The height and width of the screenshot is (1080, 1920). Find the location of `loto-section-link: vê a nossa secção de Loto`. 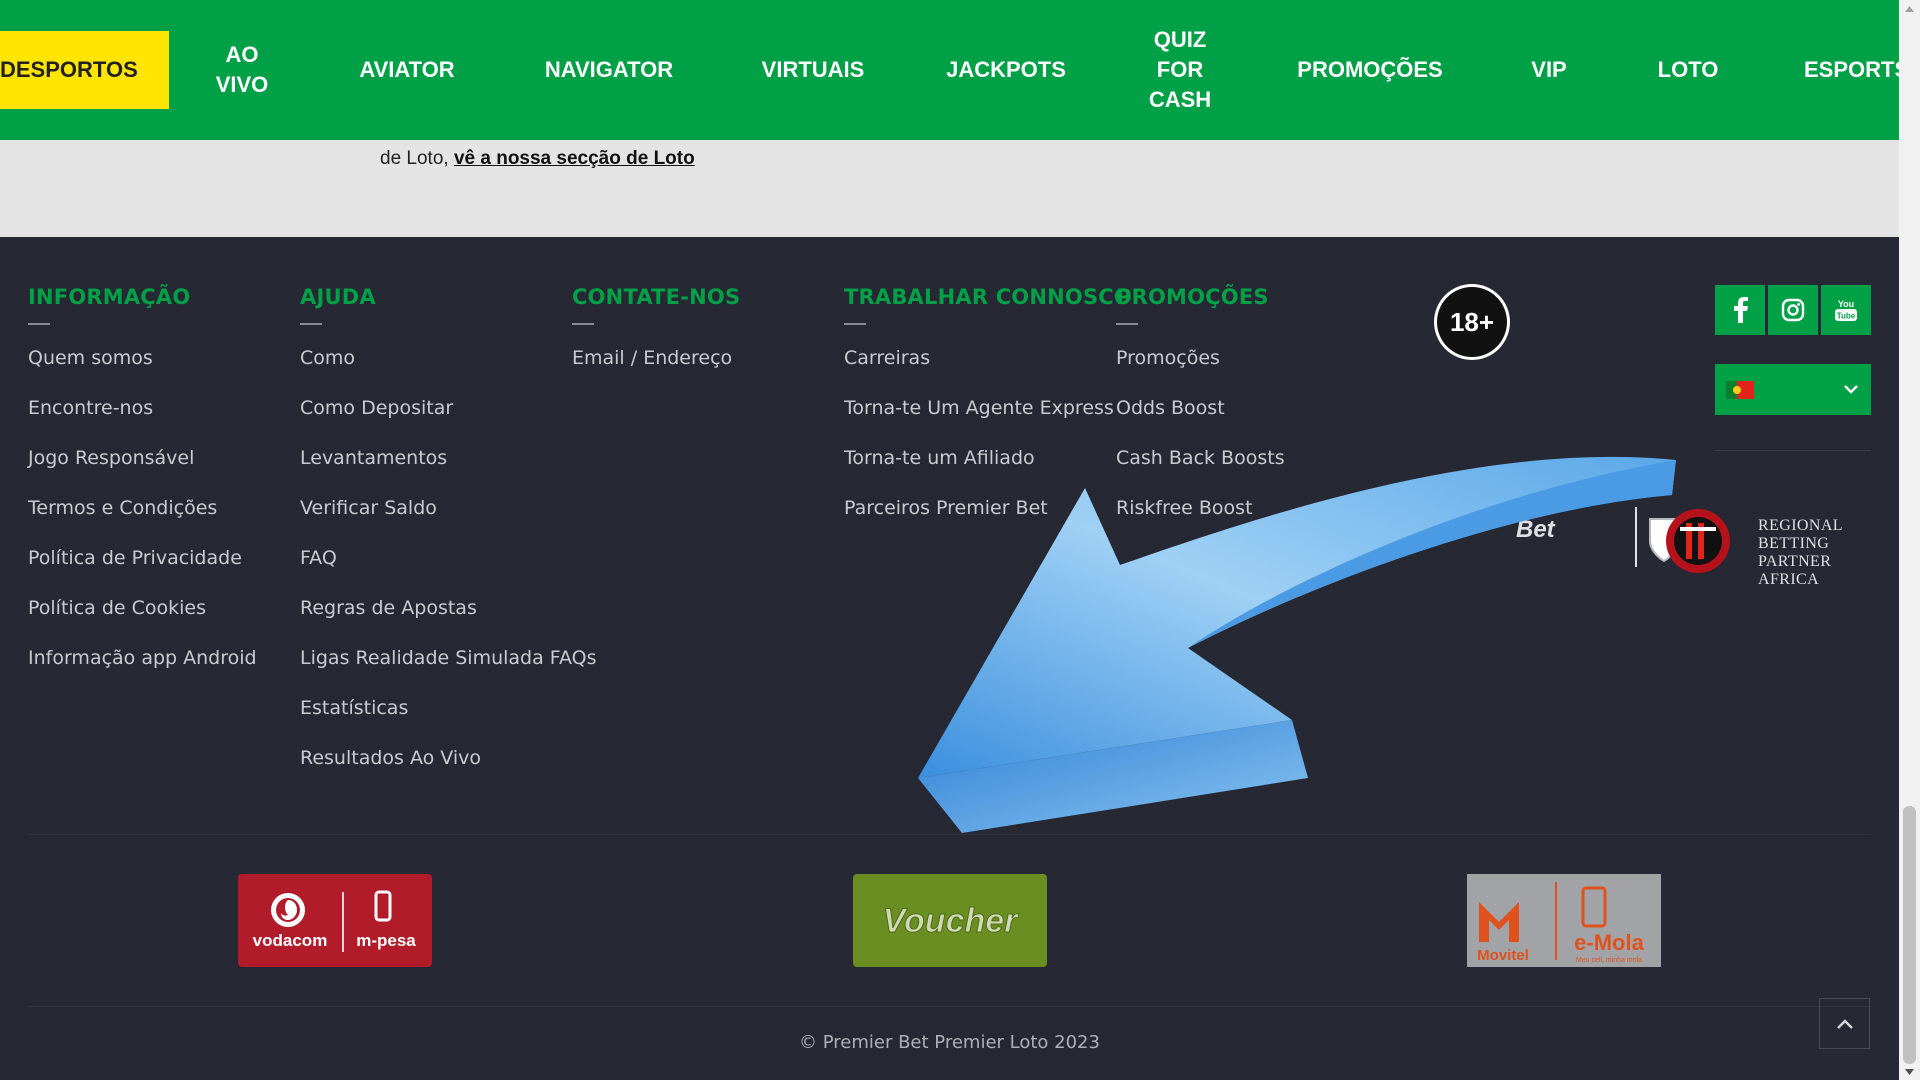

loto-section-link: vê a nossa secção de Loto is located at coordinates (574, 158).